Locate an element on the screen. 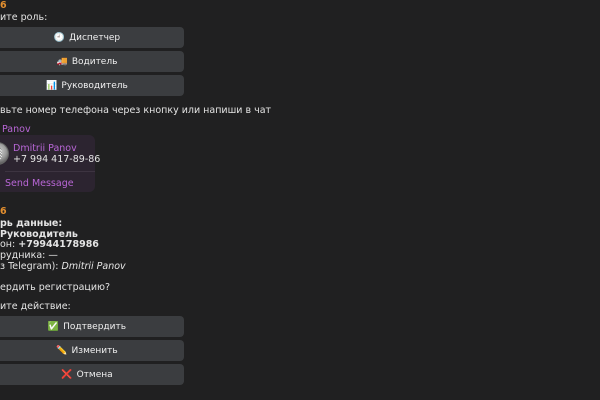  action-prompt: ите действие: is located at coordinates (35, 306).